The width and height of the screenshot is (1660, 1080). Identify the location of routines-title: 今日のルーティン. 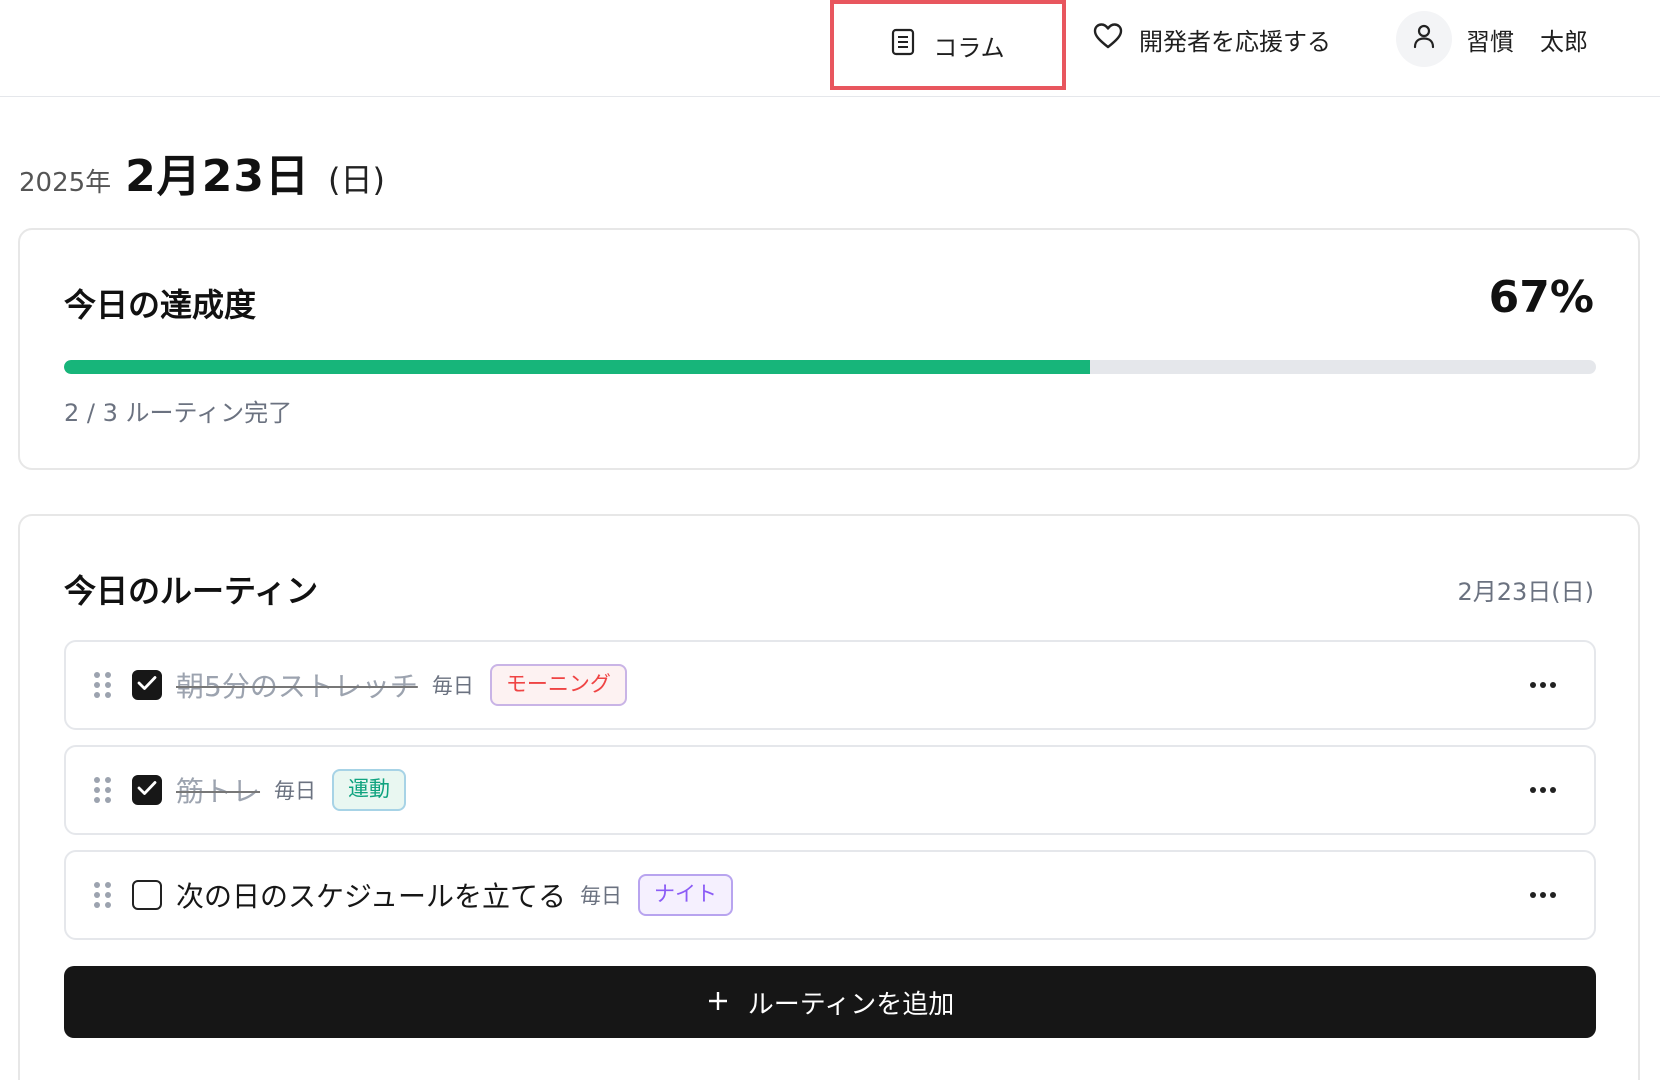
(191, 591).